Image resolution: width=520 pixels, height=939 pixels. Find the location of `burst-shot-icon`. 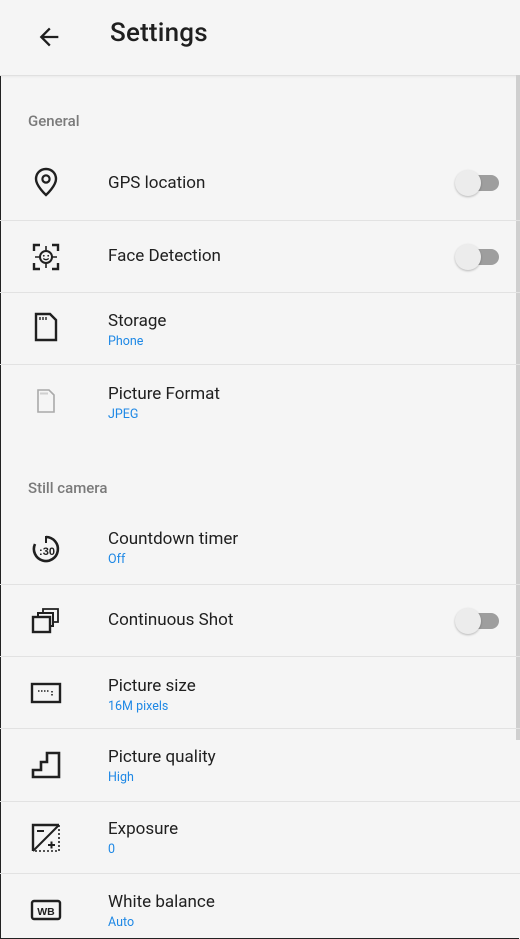

burst-shot-icon is located at coordinates (46, 621).